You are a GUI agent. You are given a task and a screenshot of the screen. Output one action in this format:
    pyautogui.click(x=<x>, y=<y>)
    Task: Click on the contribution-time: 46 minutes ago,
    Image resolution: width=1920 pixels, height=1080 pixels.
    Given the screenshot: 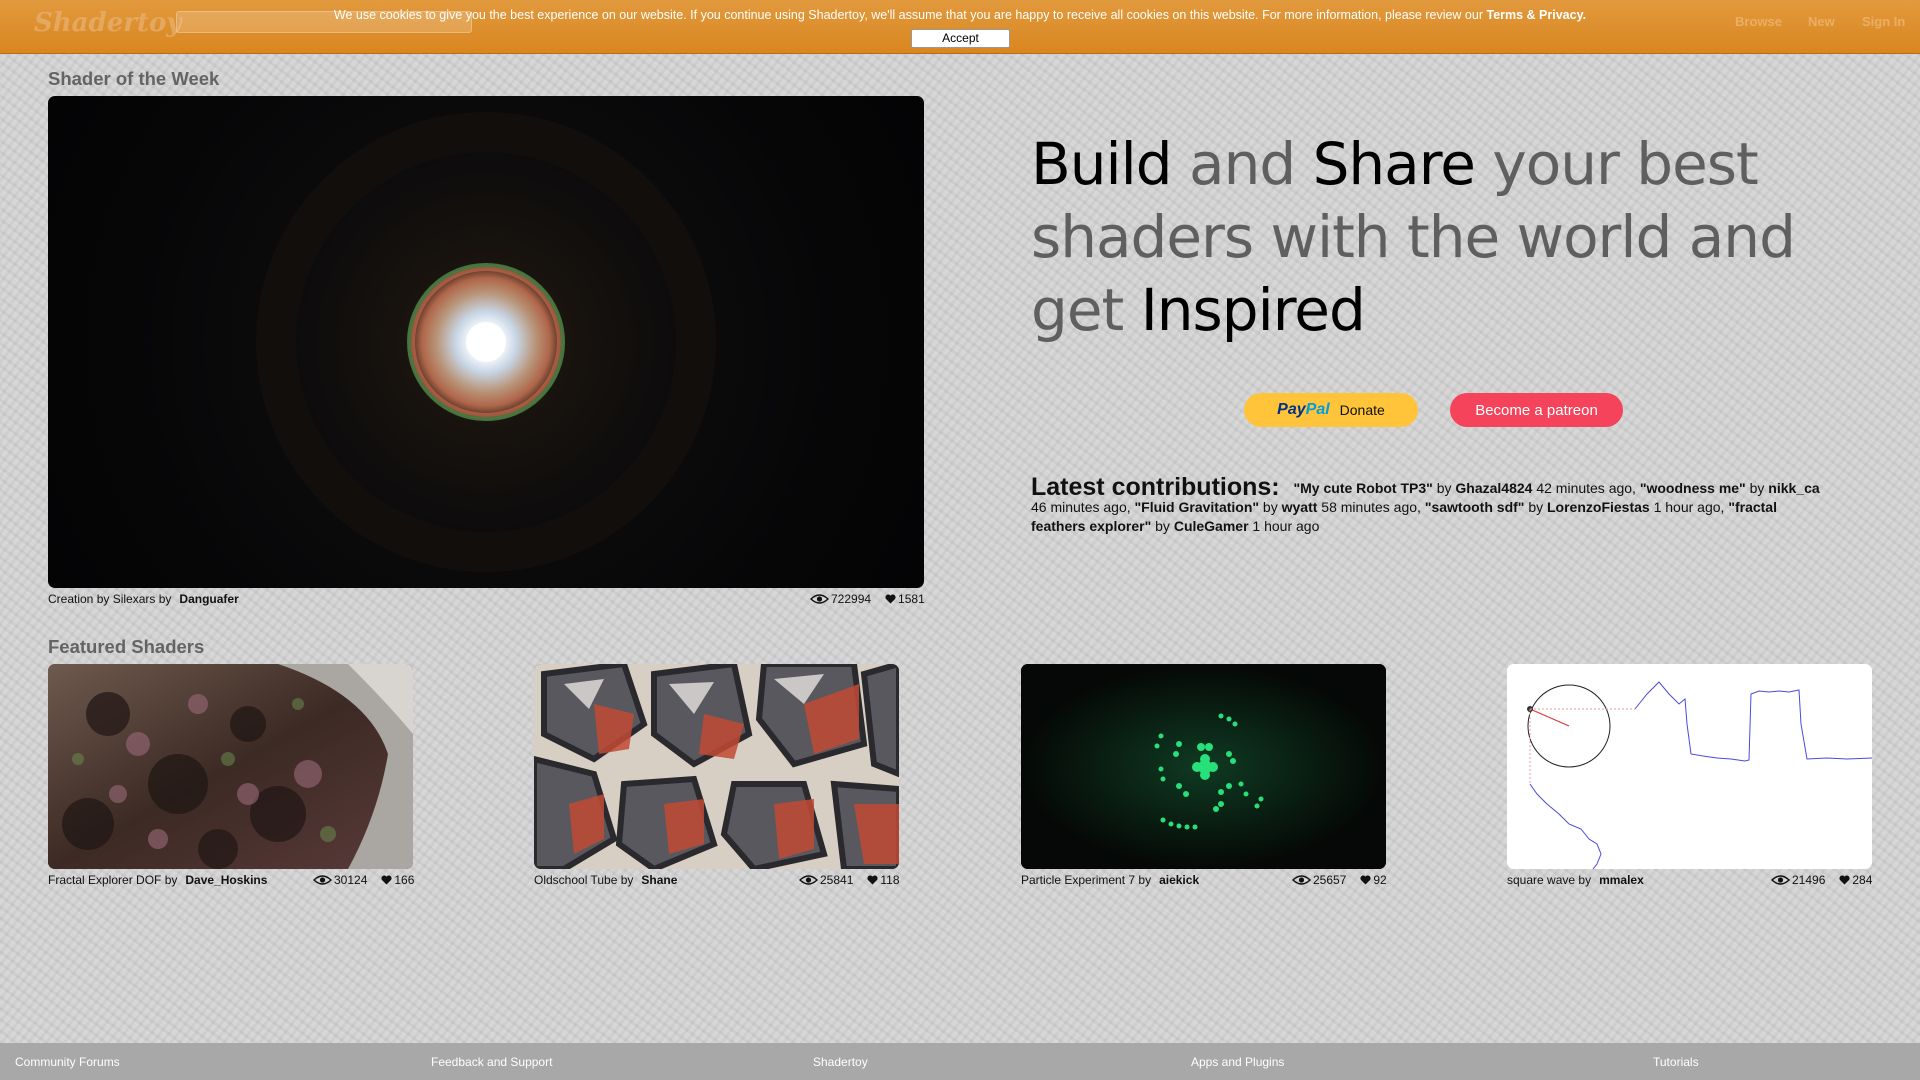 What is the action you would take?
    pyautogui.click(x=1081, y=507)
    